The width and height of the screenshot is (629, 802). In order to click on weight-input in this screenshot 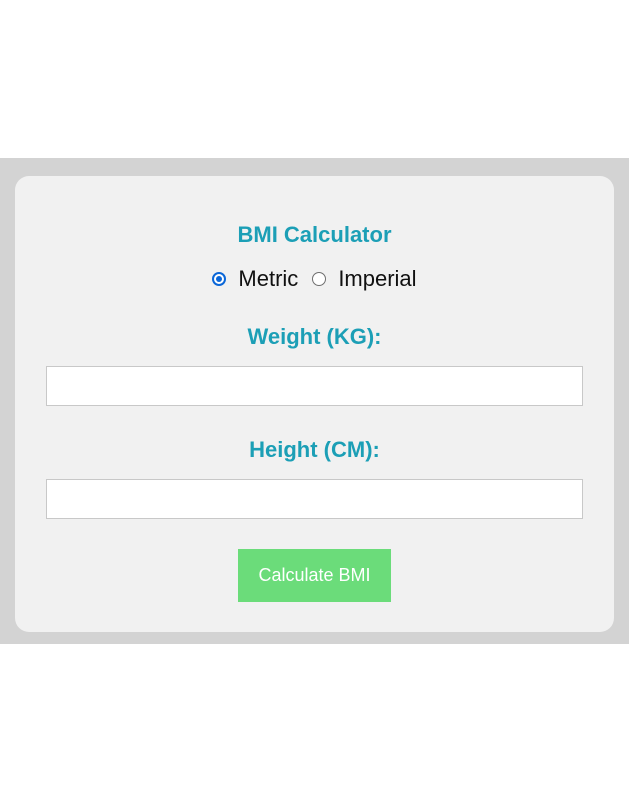, I will do `click(314, 386)`.